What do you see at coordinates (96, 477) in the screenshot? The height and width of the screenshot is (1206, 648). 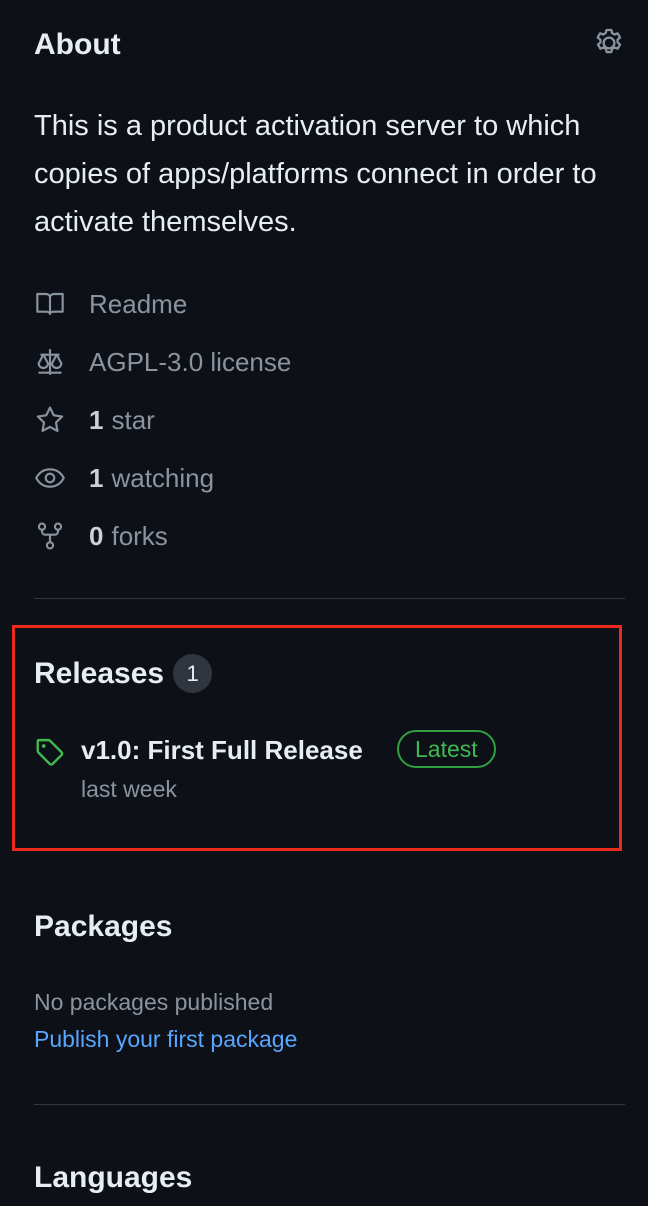 I see `watchers-count: 1` at bounding box center [96, 477].